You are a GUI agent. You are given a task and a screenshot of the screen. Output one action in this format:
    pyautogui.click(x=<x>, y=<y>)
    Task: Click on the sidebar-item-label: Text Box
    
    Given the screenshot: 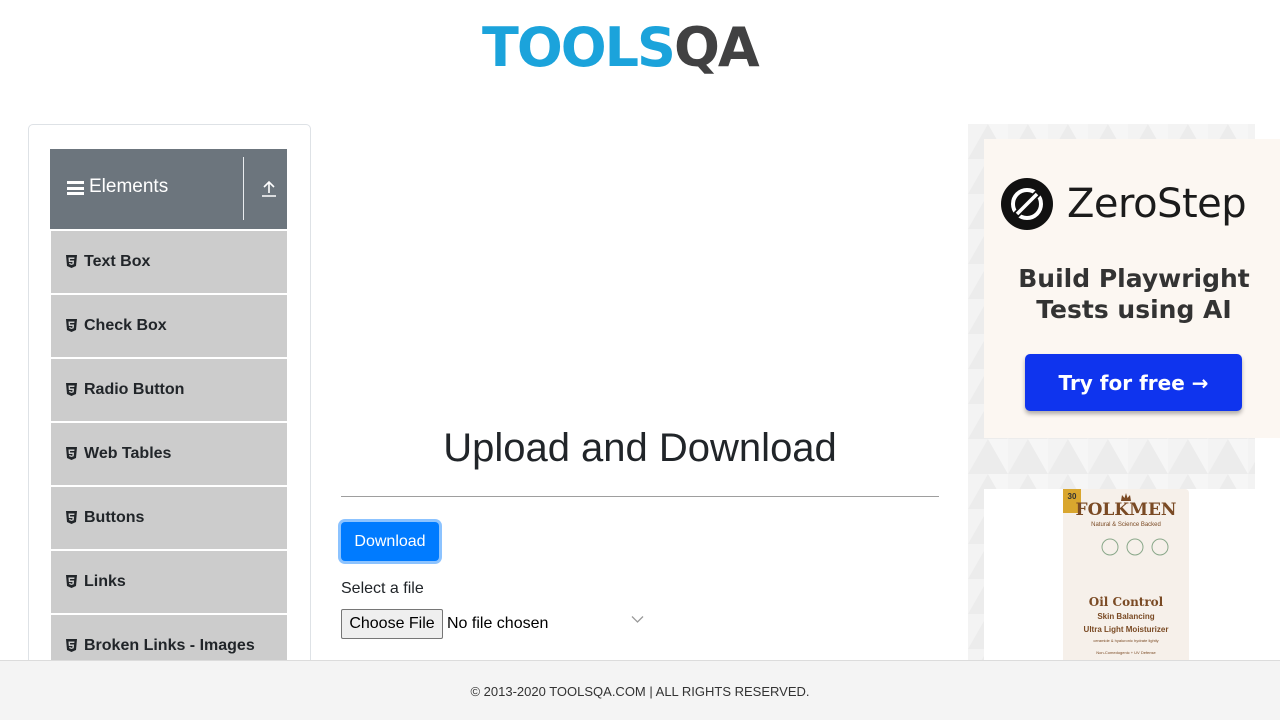 What is the action you would take?
    pyautogui.click(x=117, y=261)
    